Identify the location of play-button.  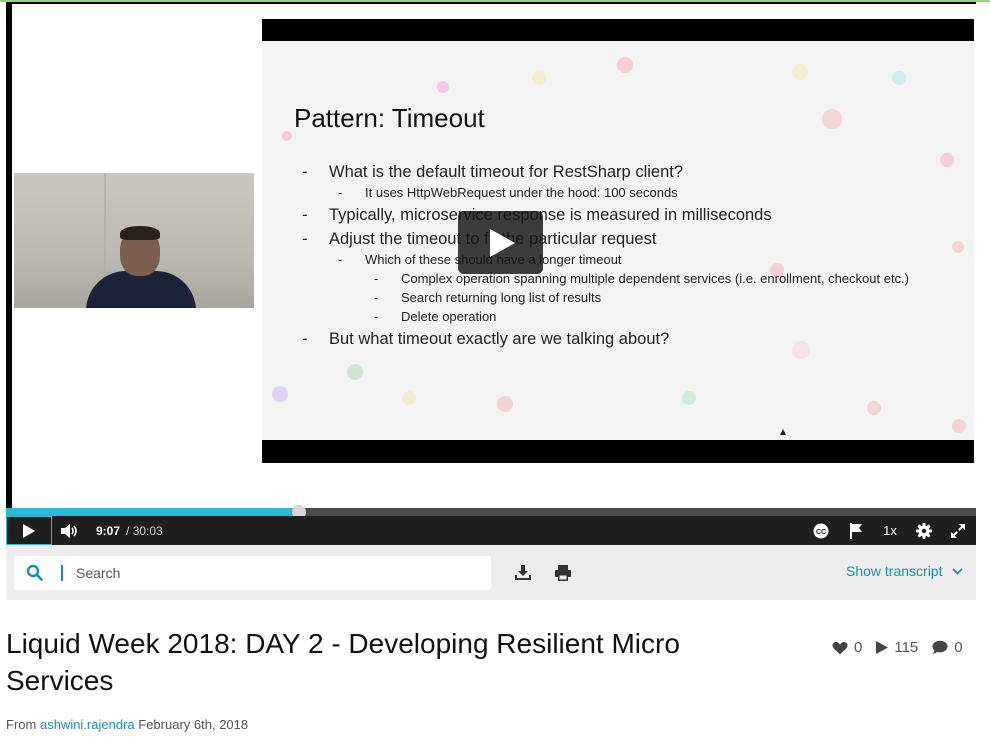
(29, 530).